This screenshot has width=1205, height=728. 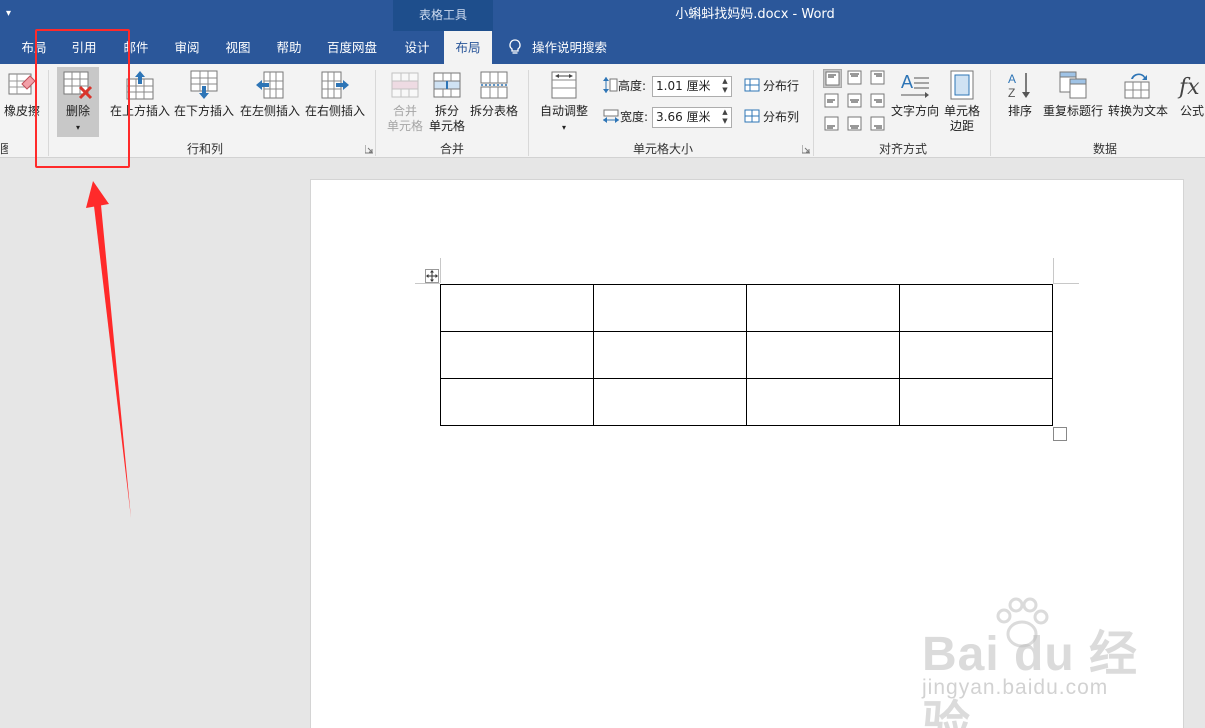 I want to click on autofit-button: 自动调整 ▾, so click(x=564, y=102).